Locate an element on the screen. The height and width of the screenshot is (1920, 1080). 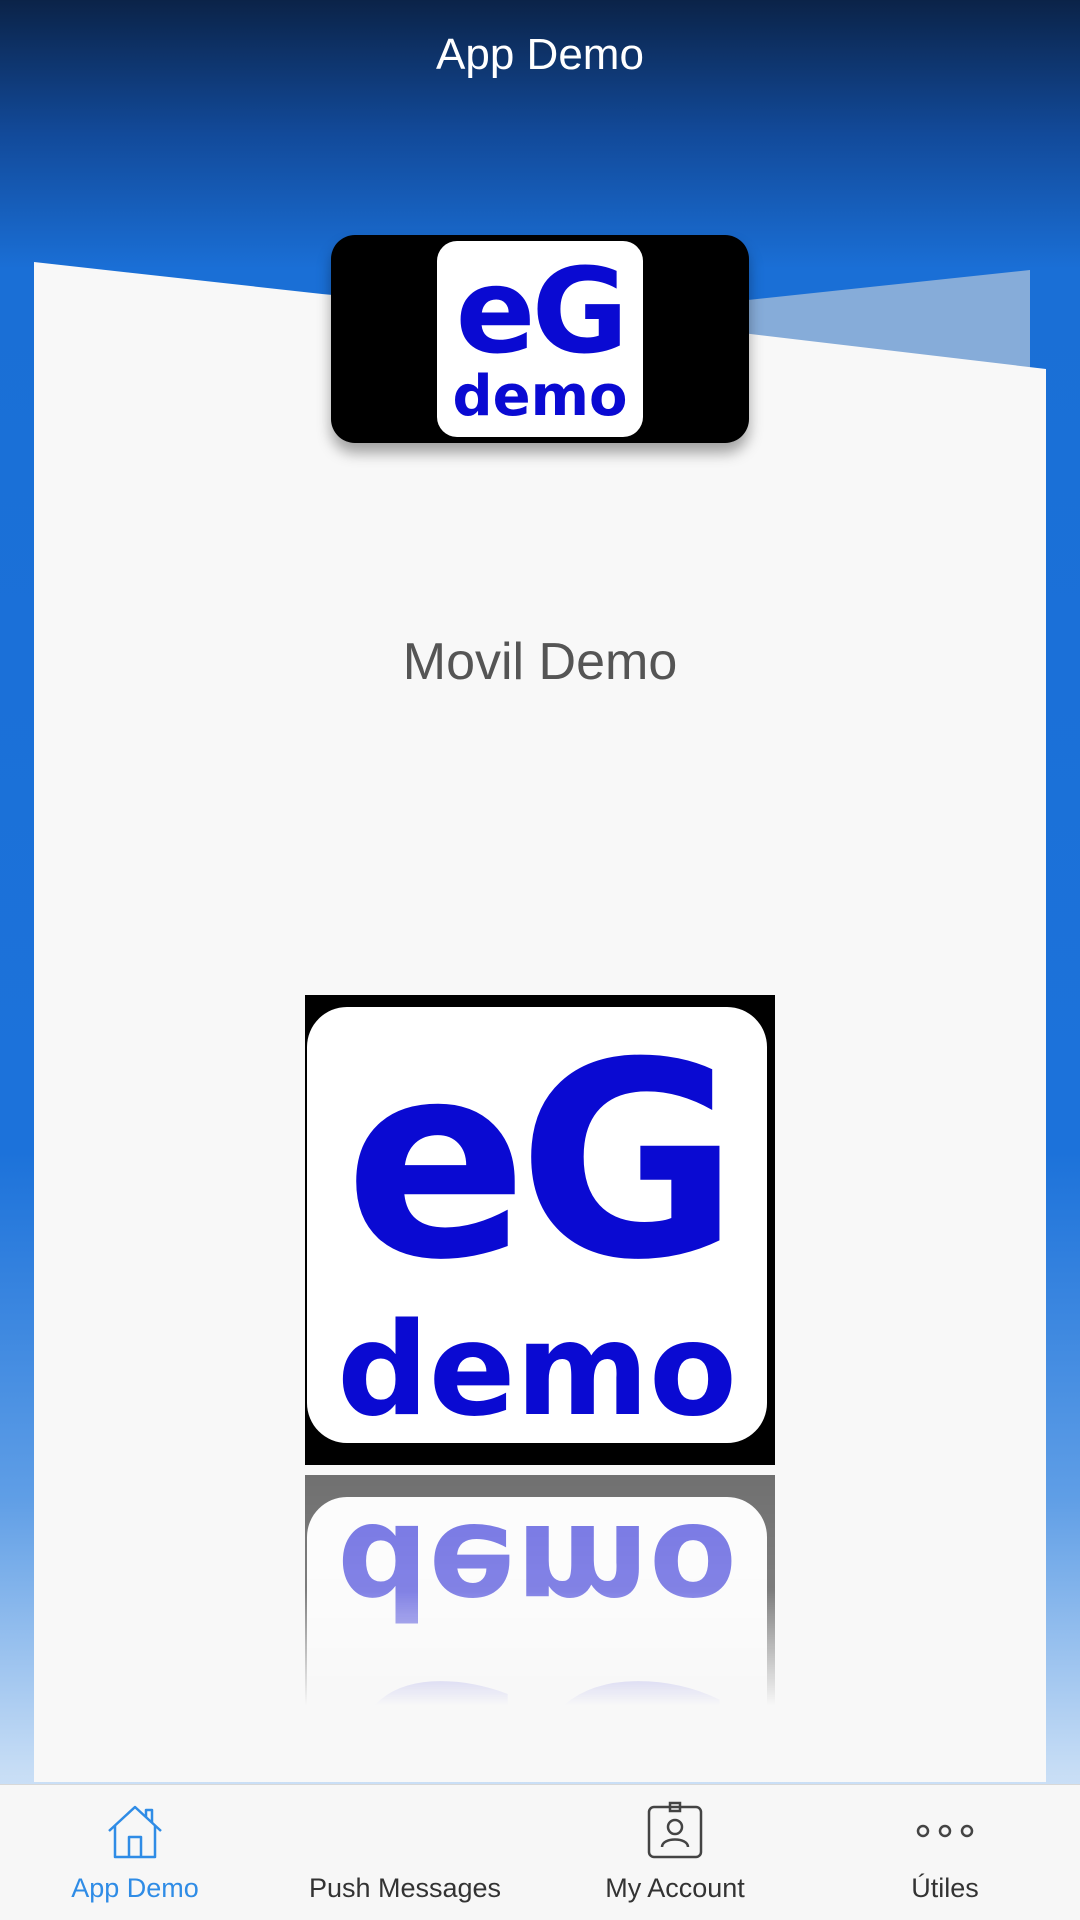
header-logo-eg: eG is located at coordinates (542, 311).